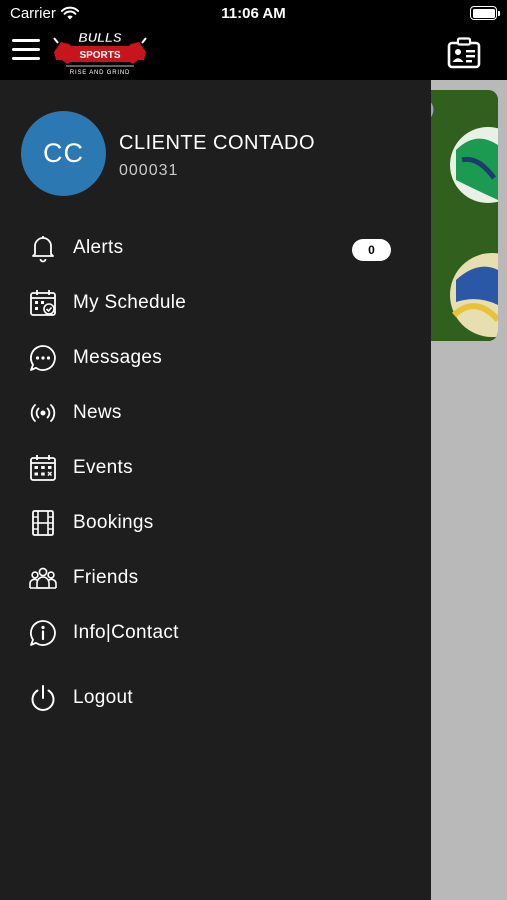 The height and width of the screenshot is (900, 507). Describe the element at coordinates (43, 578) in the screenshot. I see `friends-group-icon` at that location.